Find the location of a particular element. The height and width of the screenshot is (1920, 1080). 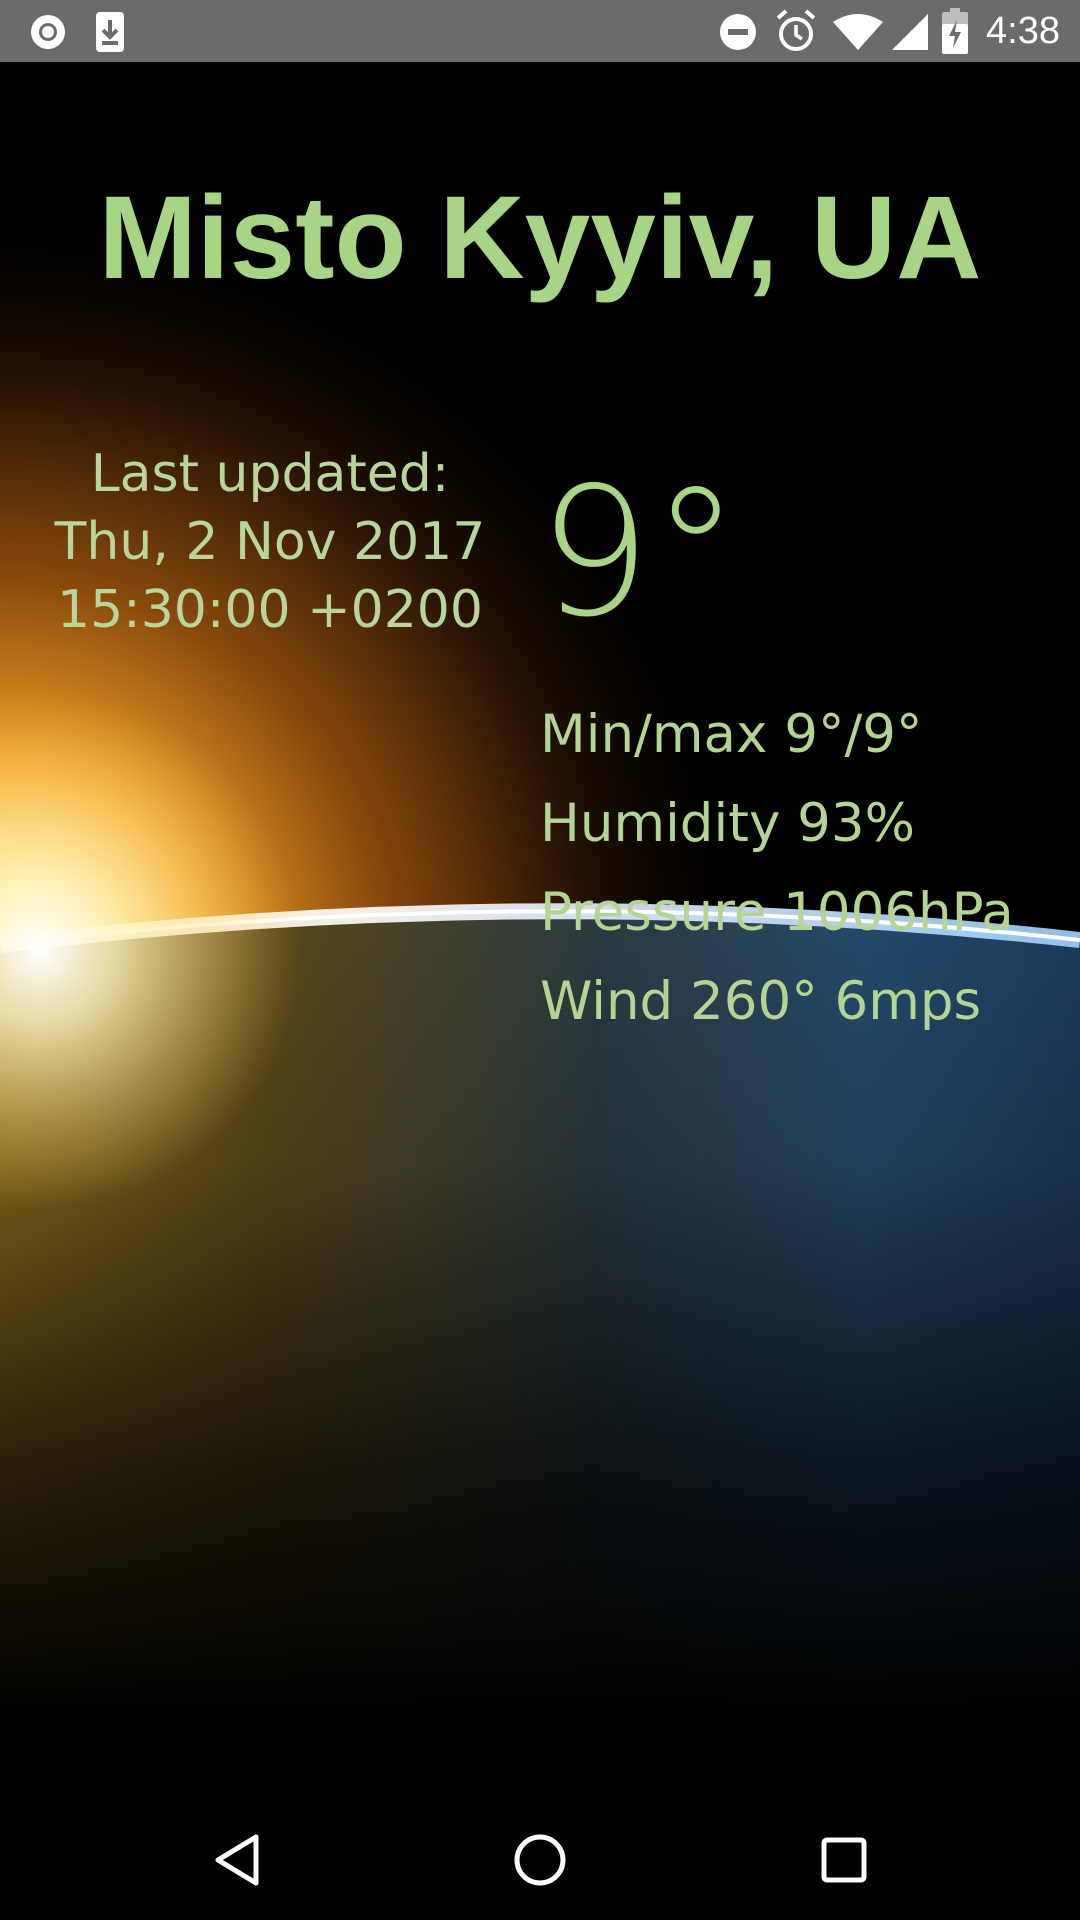

last-updated-date: Thu, 2 Nov 2017 is located at coordinates (270, 542).